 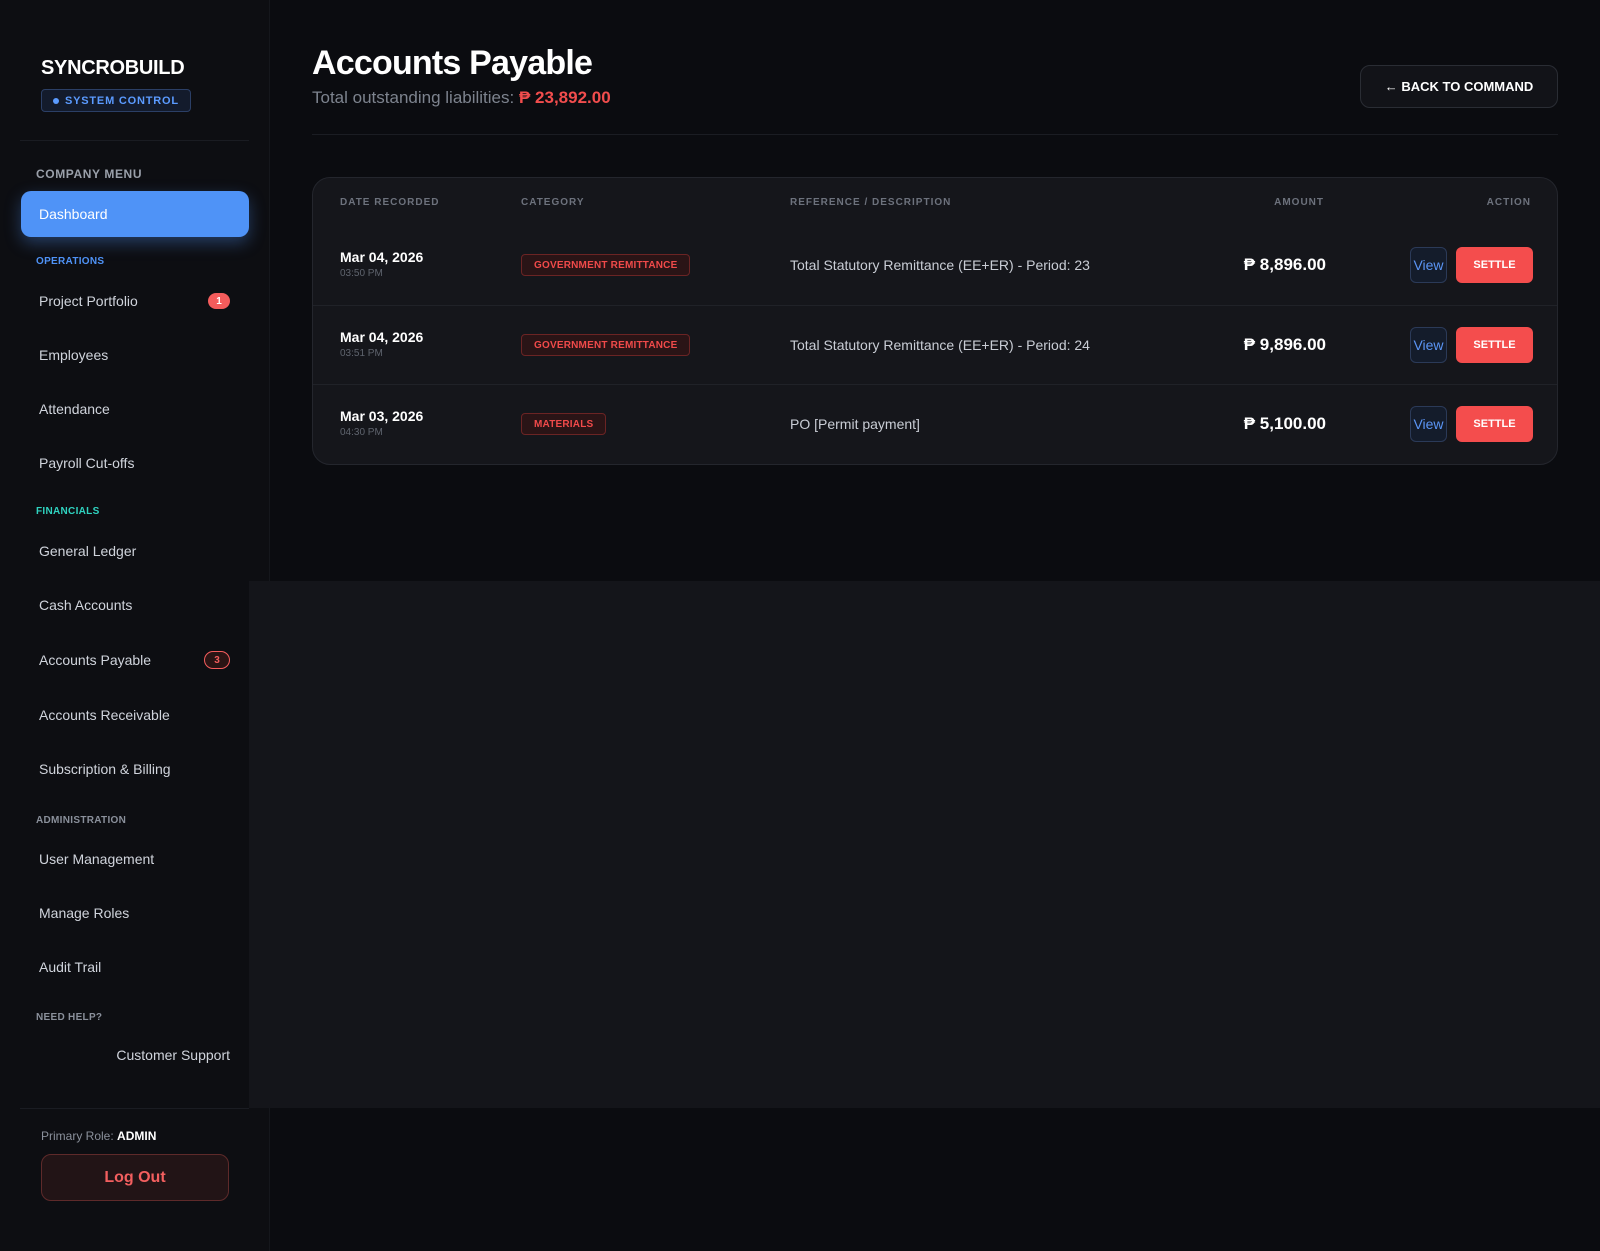 I want to click on outstanding-label: Total outstanding liabilities:, so click(x=413, y=97).